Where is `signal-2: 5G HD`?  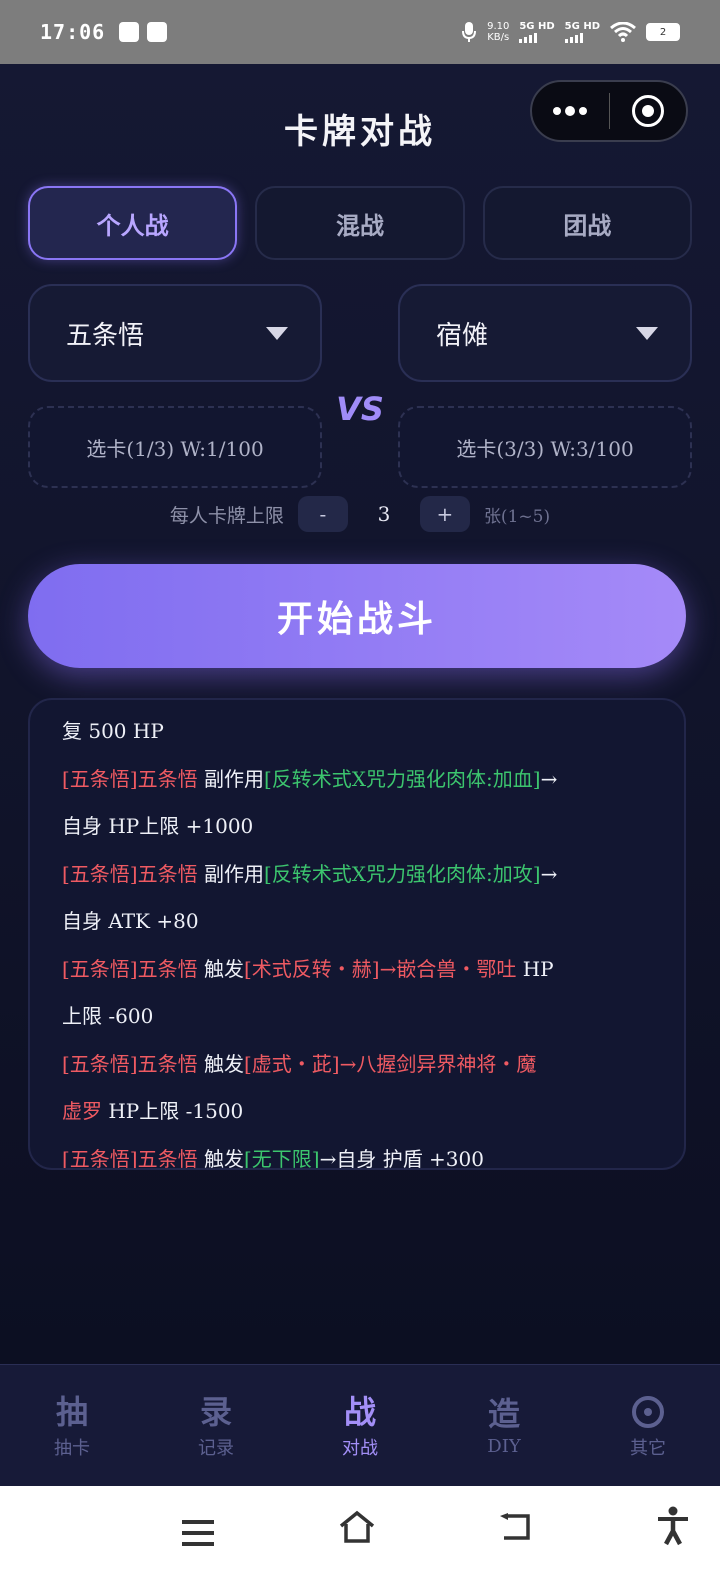 signal-2: 5G HD is located at coordinates (582, 32).